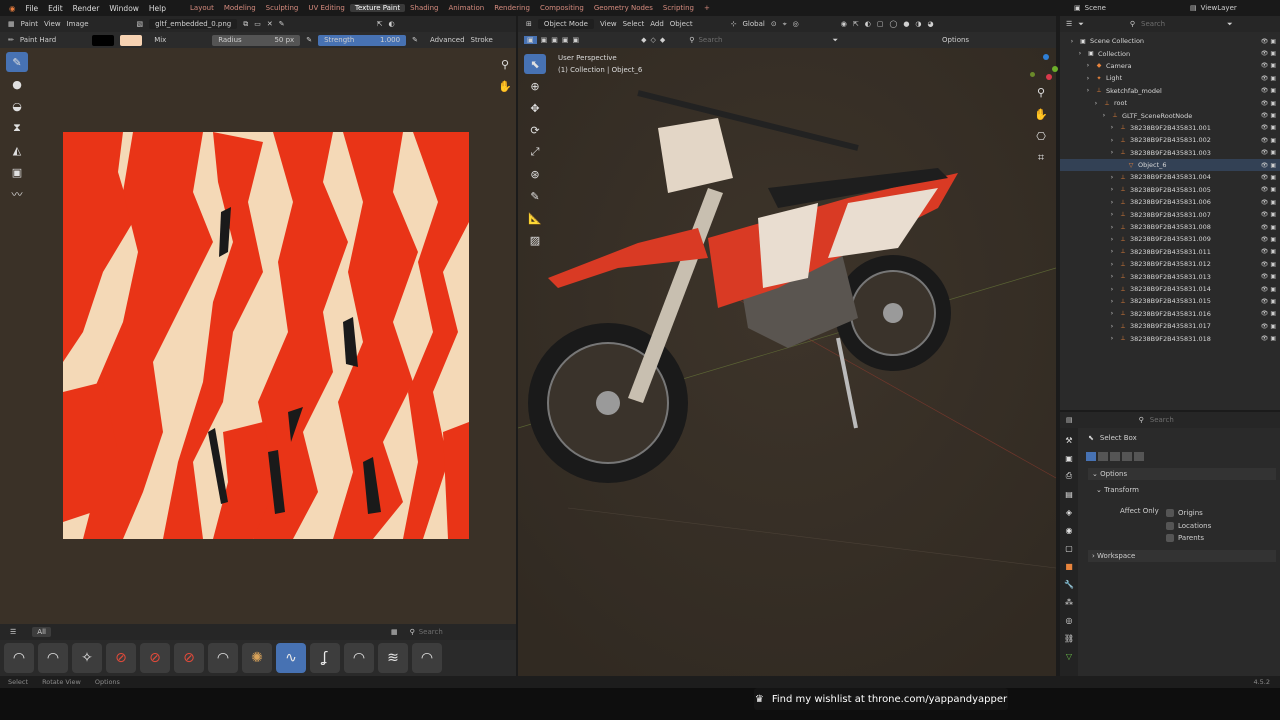 The width and height of the screenshot is (1280, 720). I want to click on tab-geometry-nodes: Geometry Nodes, so click(623, 8).